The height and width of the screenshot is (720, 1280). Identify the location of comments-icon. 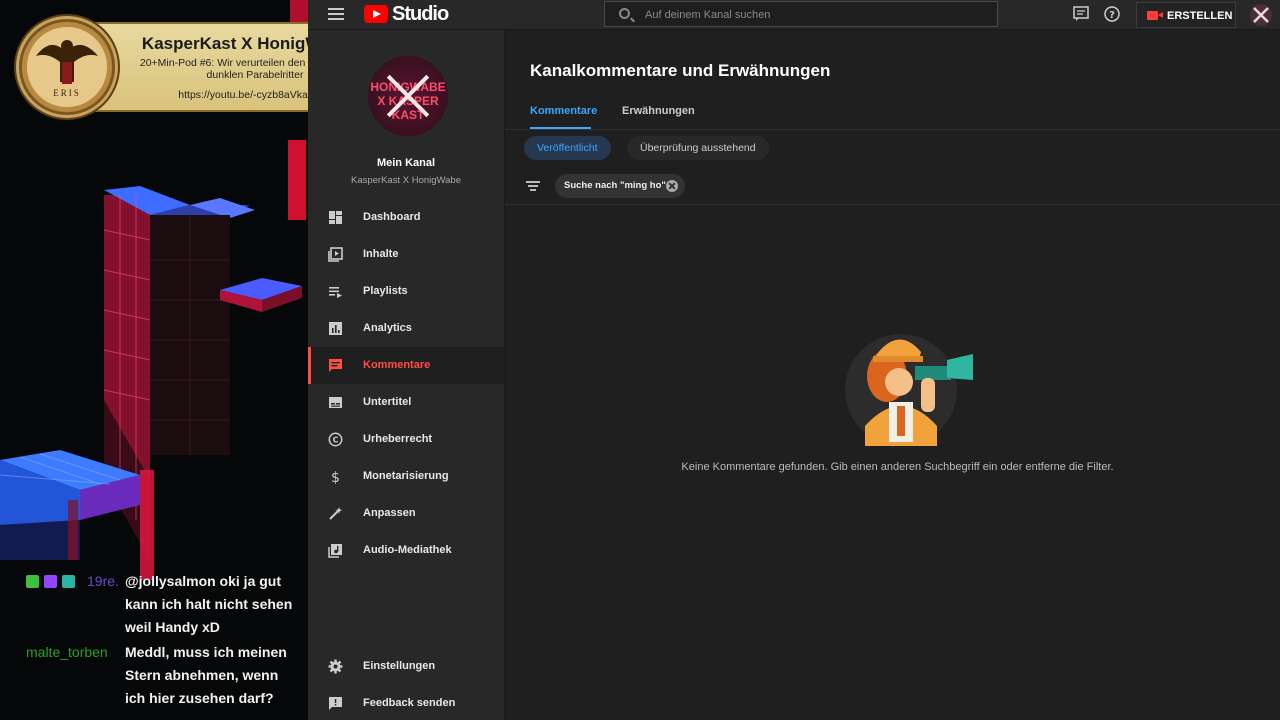
(335, 365).